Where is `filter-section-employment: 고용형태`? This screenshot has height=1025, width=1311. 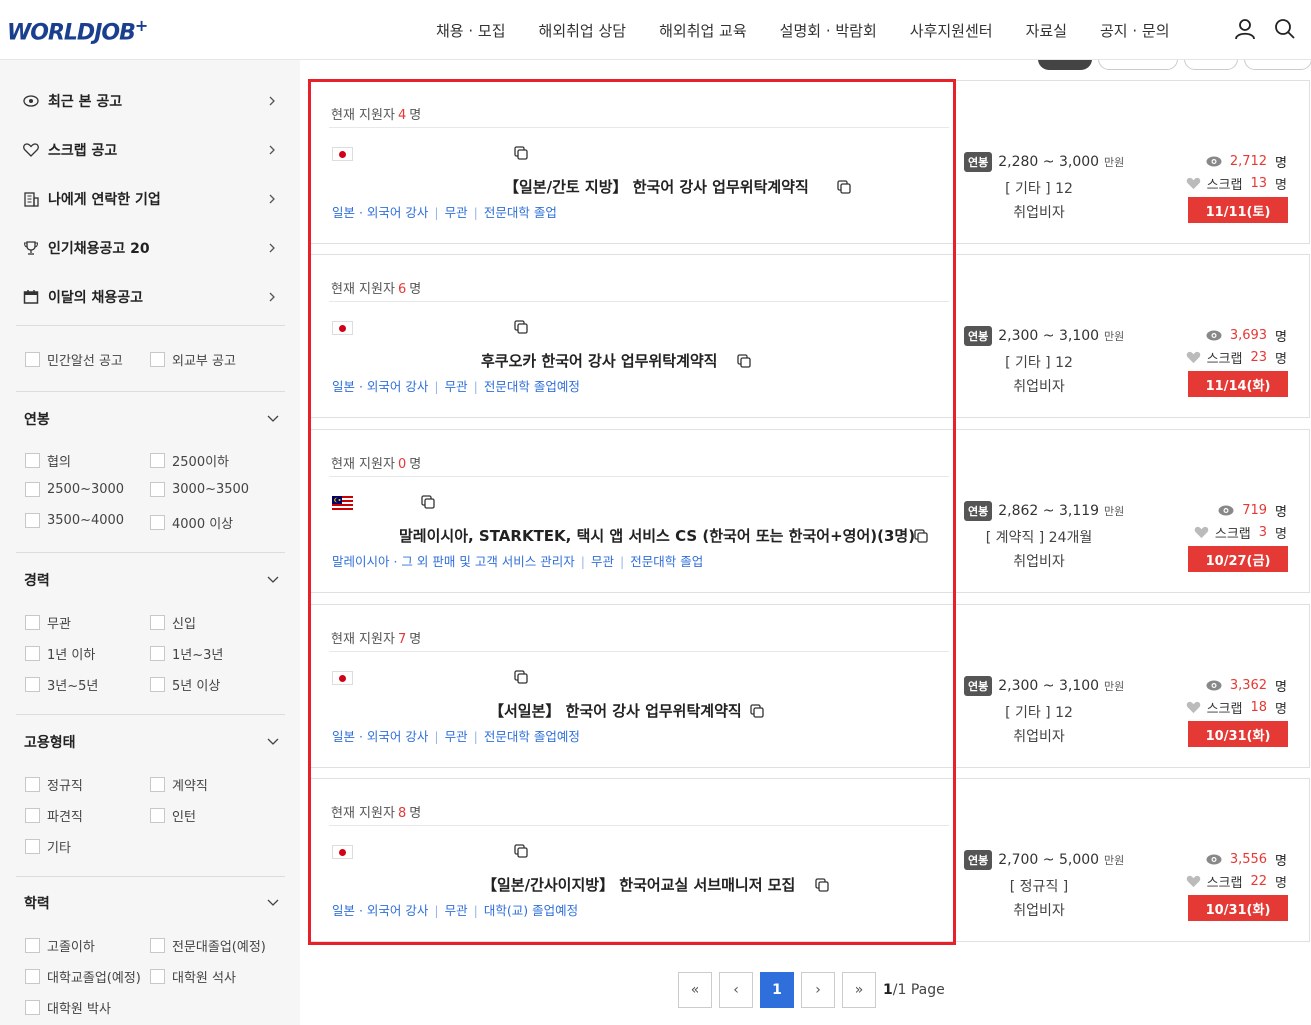
filter-section-employment: 고용형태 is located at coordinates (151, 742).